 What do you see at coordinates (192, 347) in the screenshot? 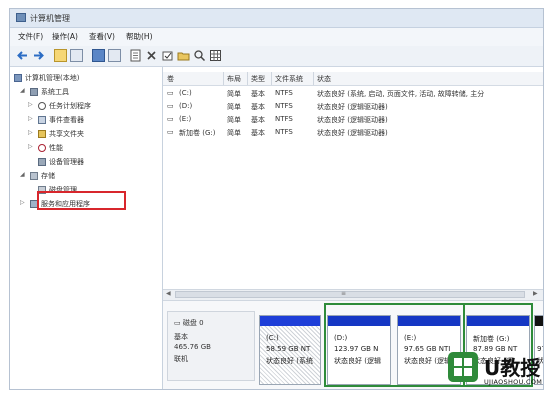
I see `disk-size: 465.76 GB` at bounding box center [192, 347].